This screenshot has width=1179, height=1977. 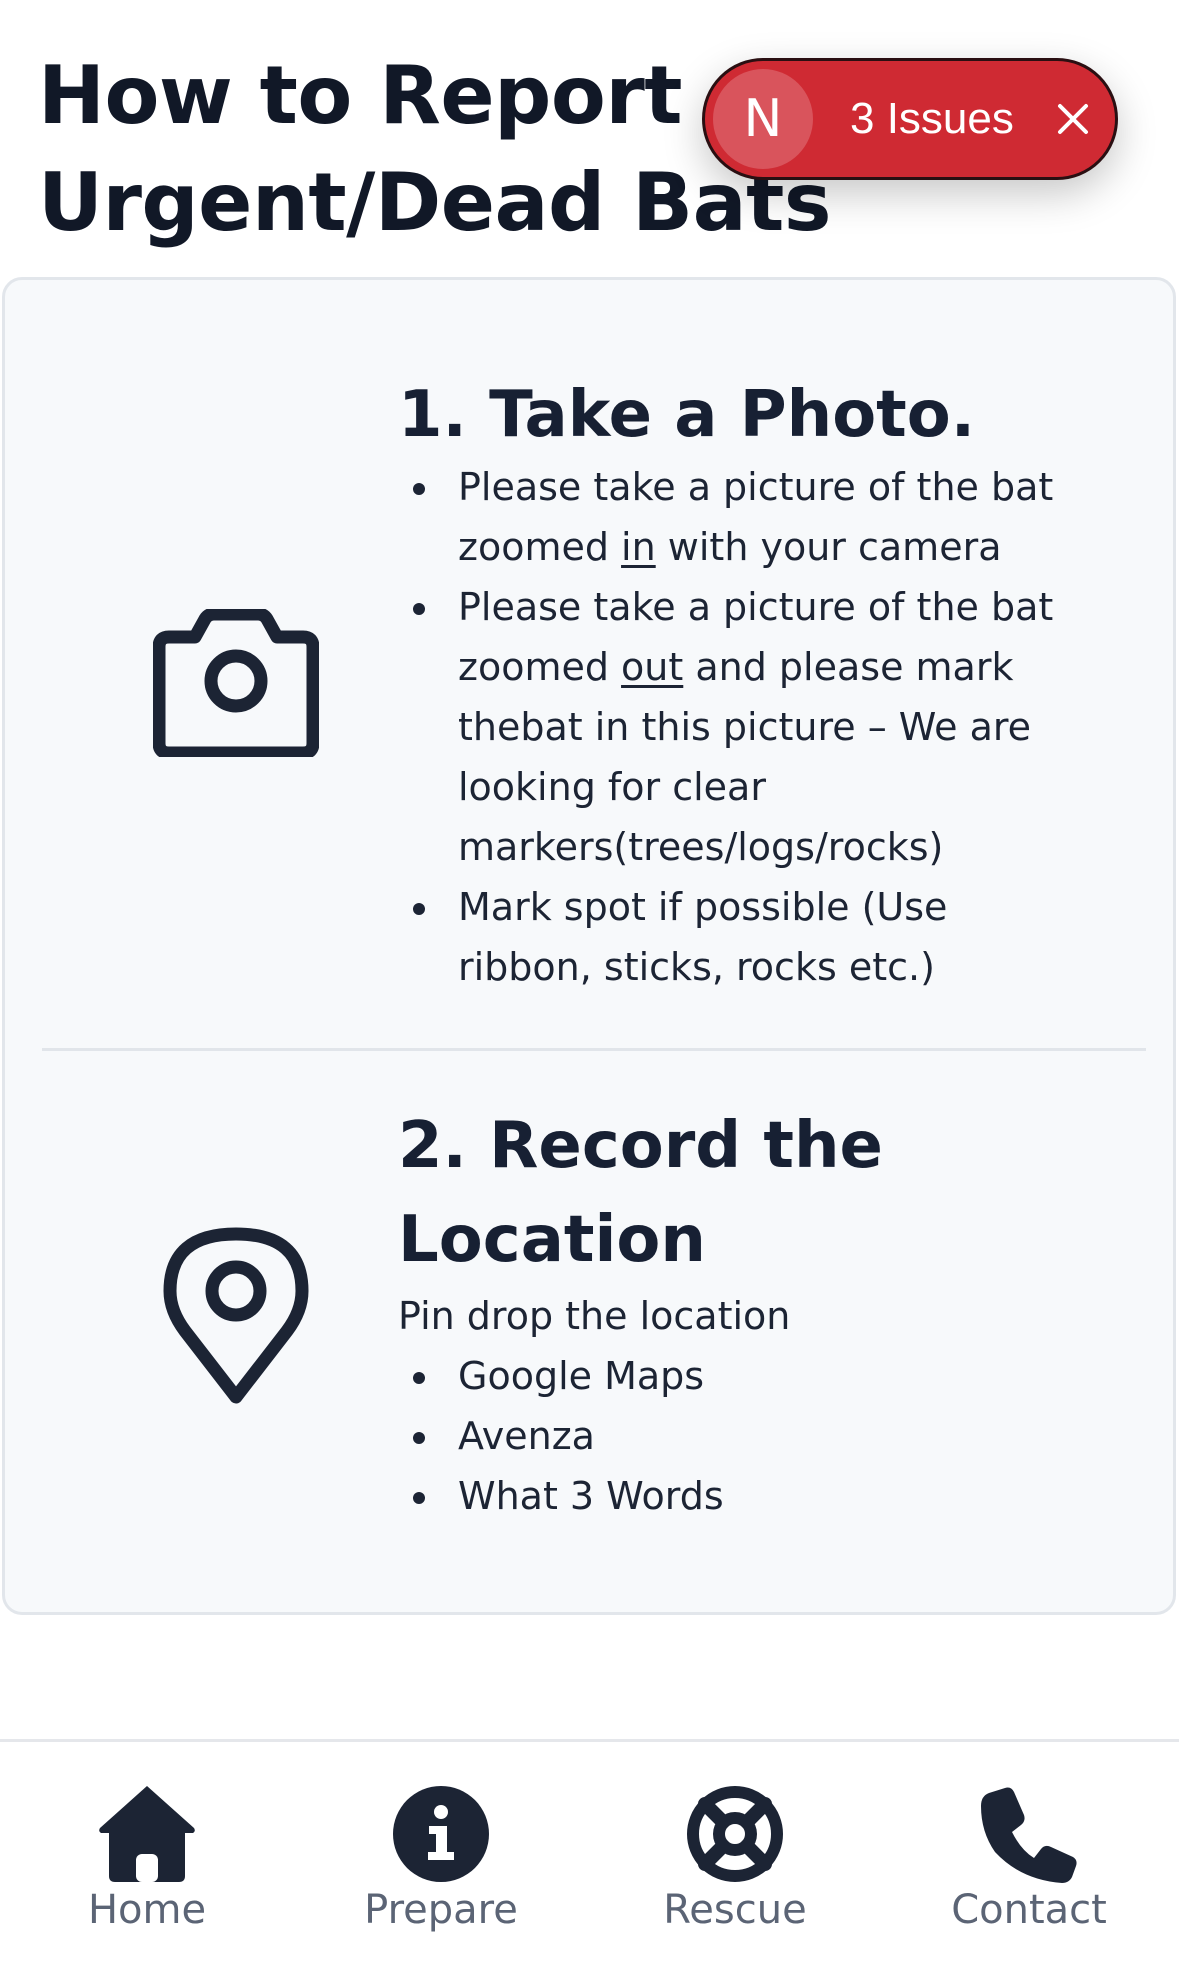 I want to click on list-item: Google Maps, so click(x=561, y=1376).